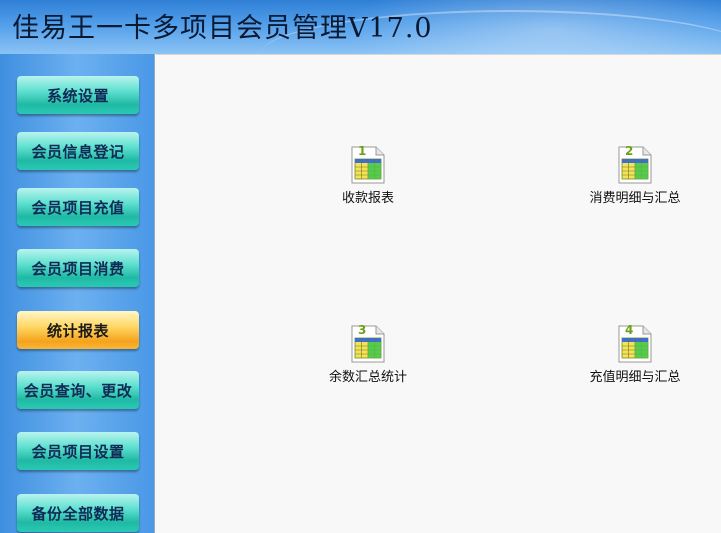 This screenshot has height=533, width=721. What do you see at coordinates (635, 377) in the screenshot?
I see `report-label: 充值明细与汇总` at bounding box center [635, 377].